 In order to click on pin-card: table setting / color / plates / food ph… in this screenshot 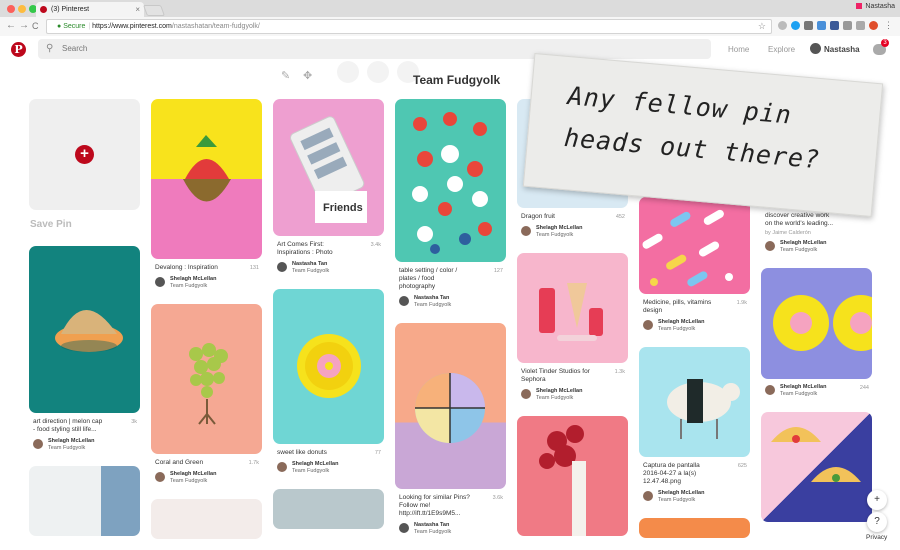, I will do `click(450, 206)`.